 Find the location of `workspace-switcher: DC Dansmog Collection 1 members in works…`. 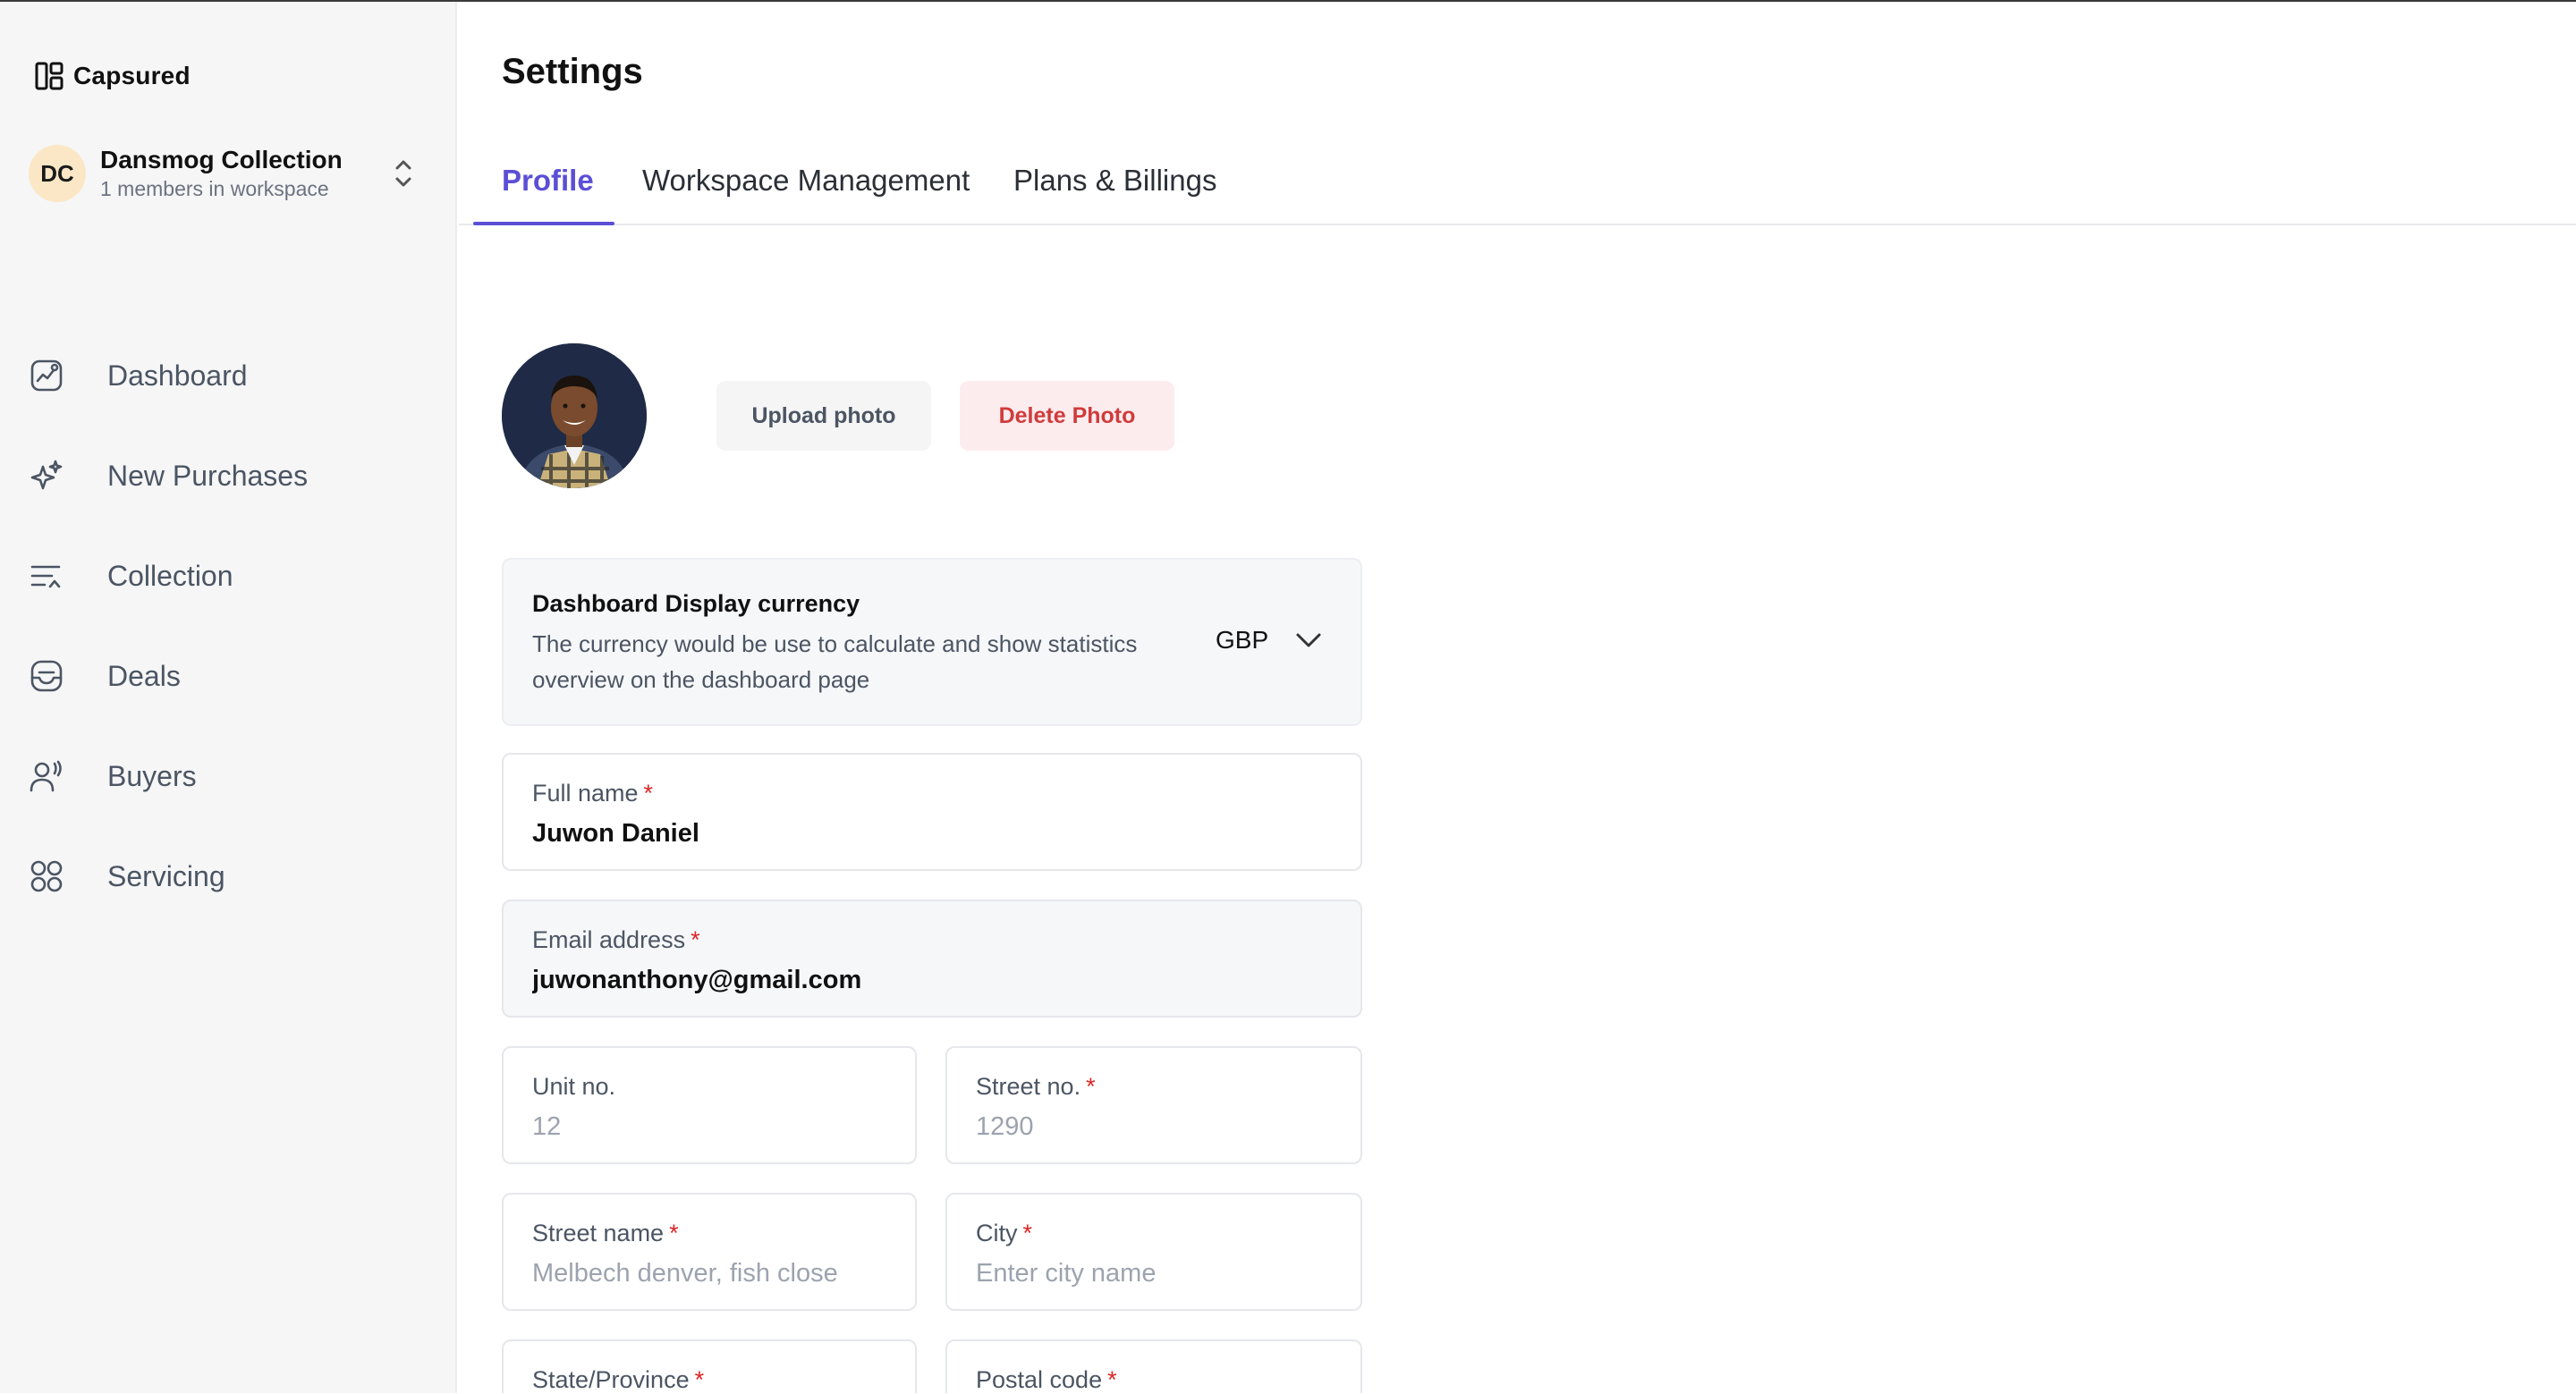

workspace-switcher: DC Dansmog Collection 1 members in works… is located at coordinates (225, 173).